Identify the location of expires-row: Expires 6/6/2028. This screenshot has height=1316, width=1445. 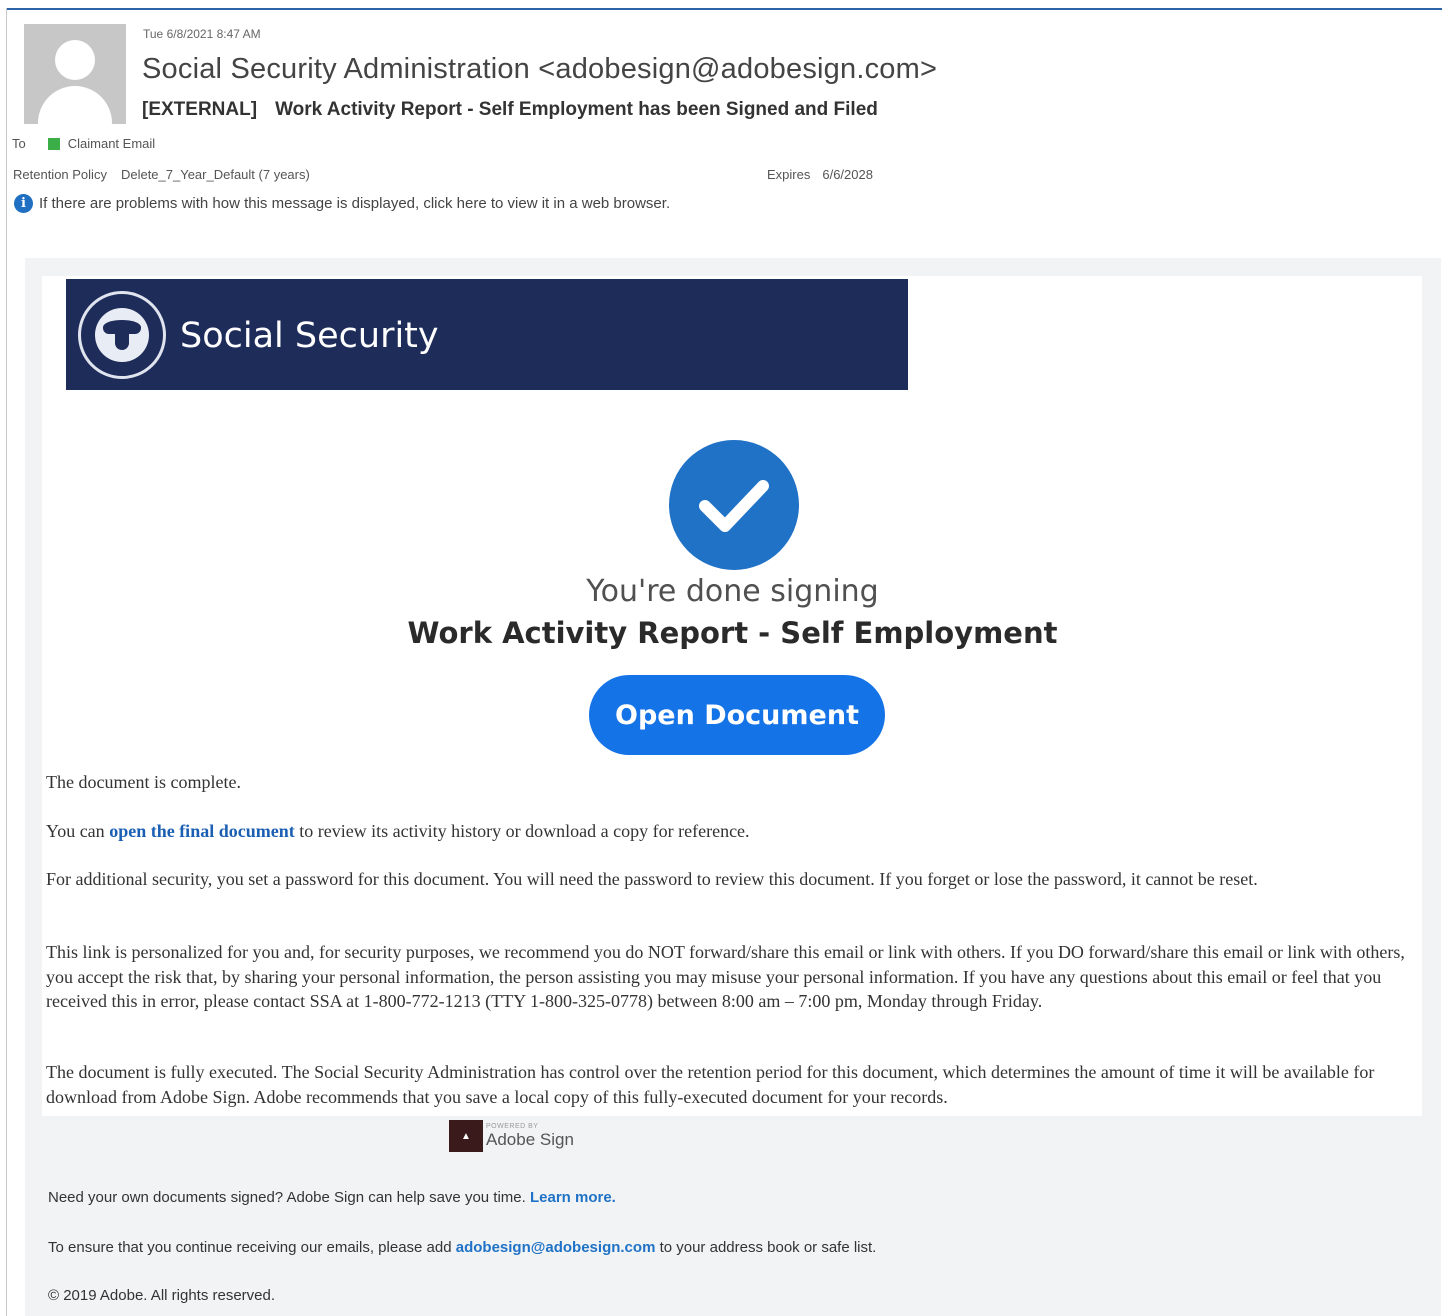
(820, 174).